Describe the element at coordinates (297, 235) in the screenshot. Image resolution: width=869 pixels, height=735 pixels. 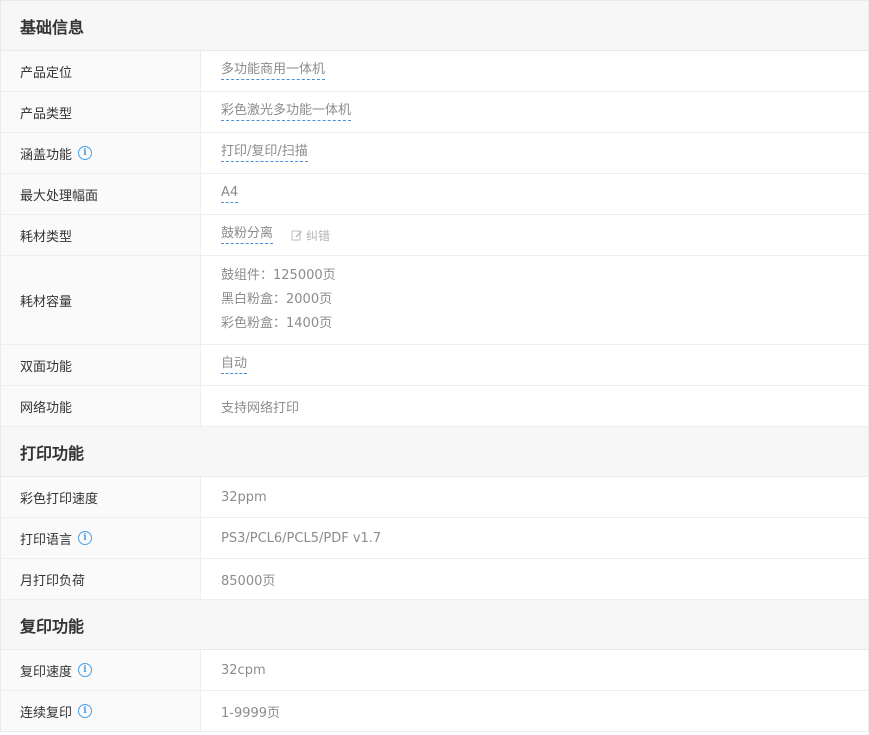
I see `pencil-icon` at that location.